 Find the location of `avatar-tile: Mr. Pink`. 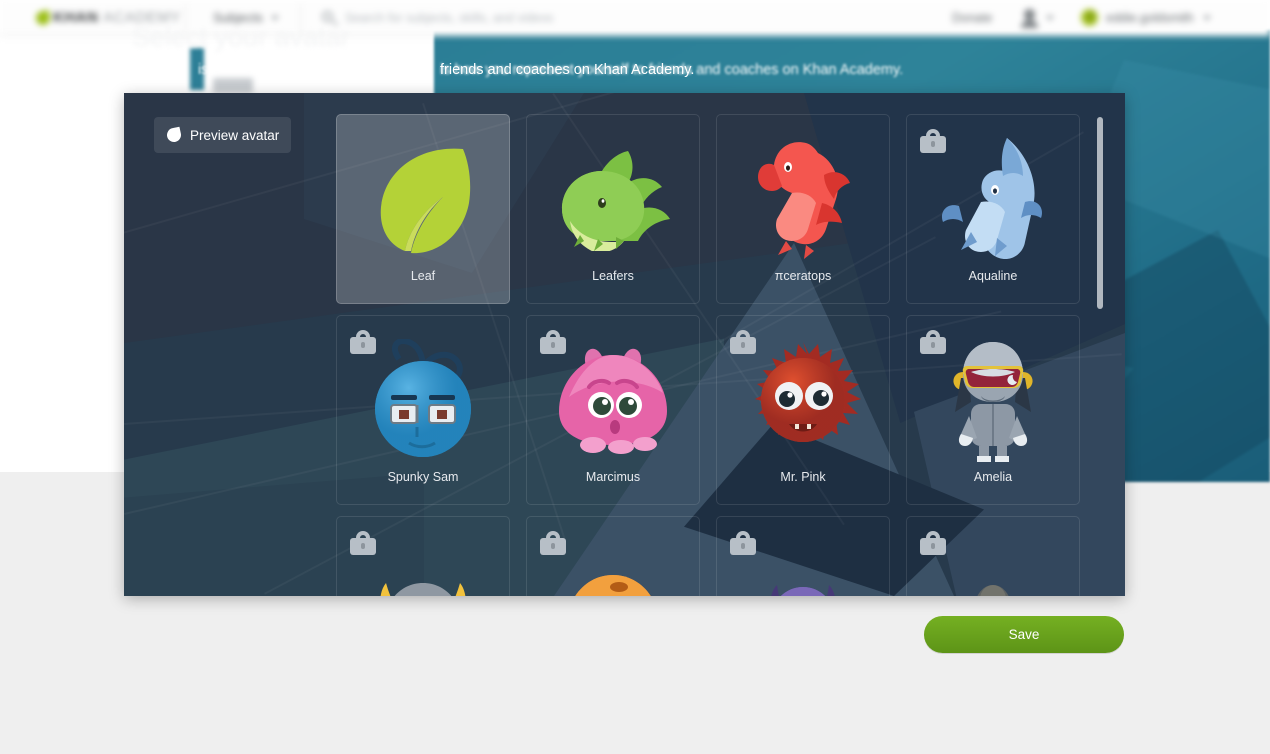

avatar-tile: Mr. Pink is located at coordinates (803, 410).